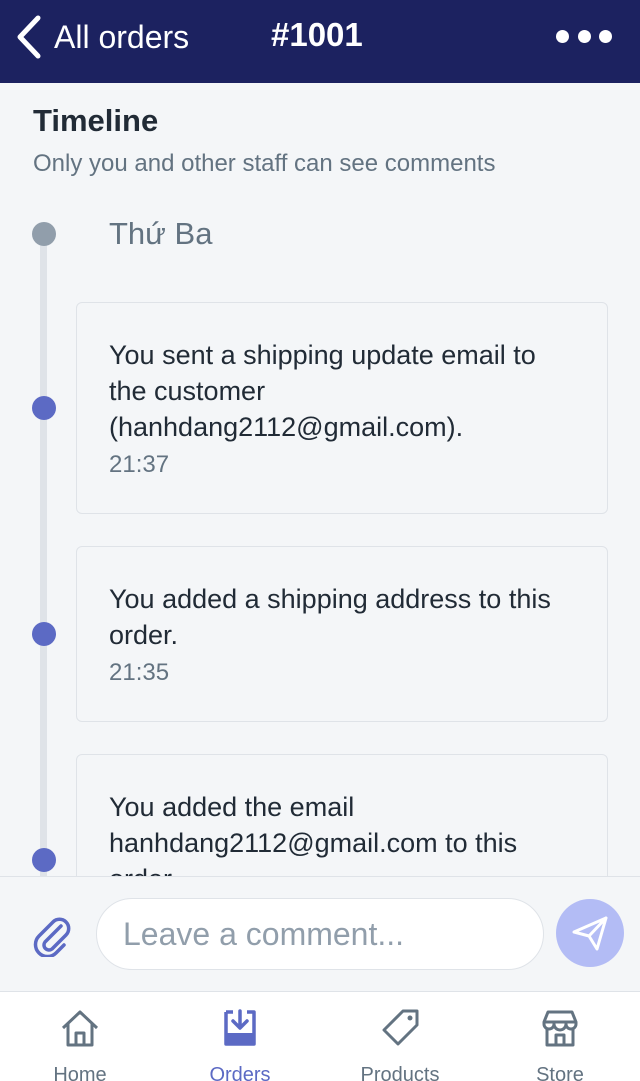 This screenshot has width=640, height=1081. What do you see at coordinates (560, 1072) in the screenshot?
I see `tab-store-label: Store` at bounding box center [560, 1072].